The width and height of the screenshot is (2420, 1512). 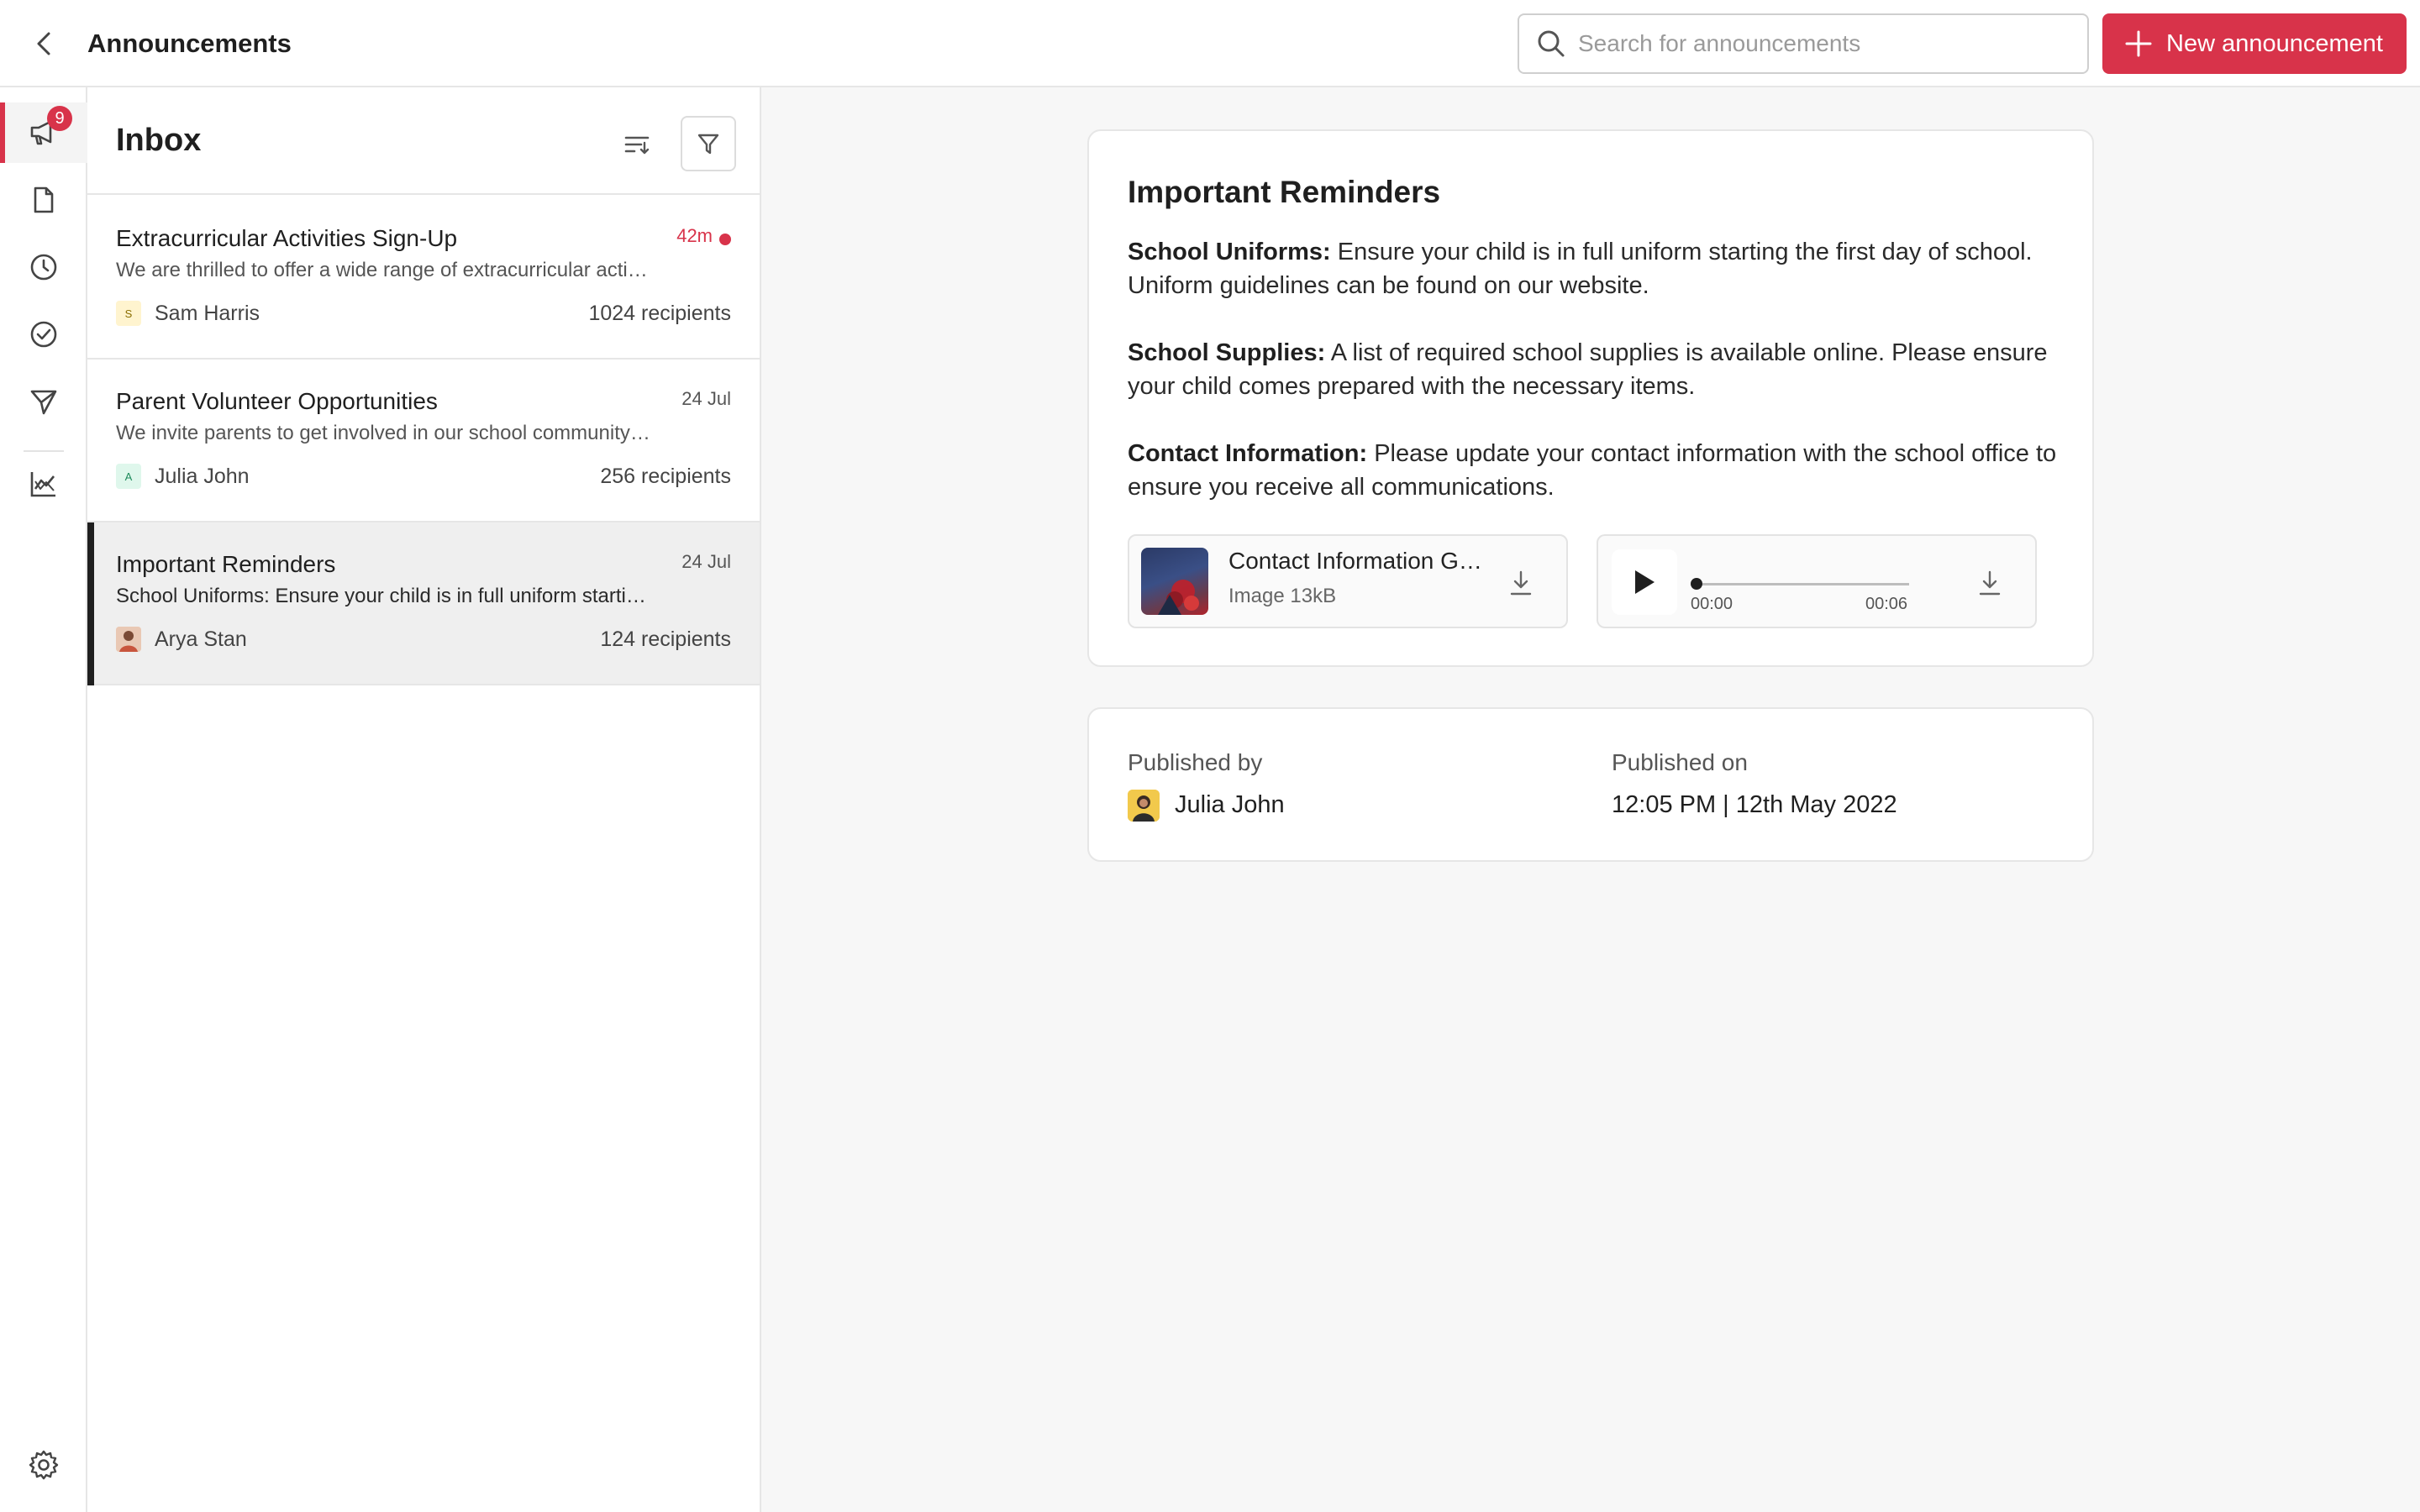 I want to click on new-announcement-button: New announcement, so click(x=2254, y=43).